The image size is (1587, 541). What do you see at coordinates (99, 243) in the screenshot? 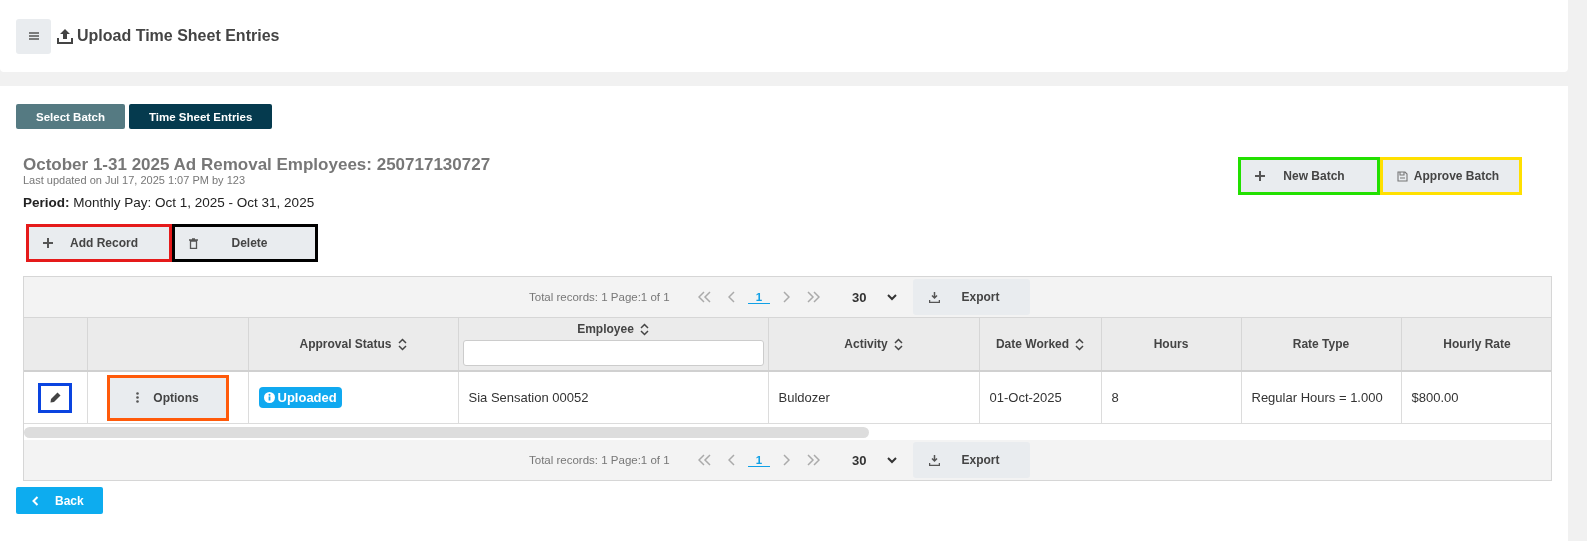
I see `action-button: Add Record` at bounding box center [99, 243].